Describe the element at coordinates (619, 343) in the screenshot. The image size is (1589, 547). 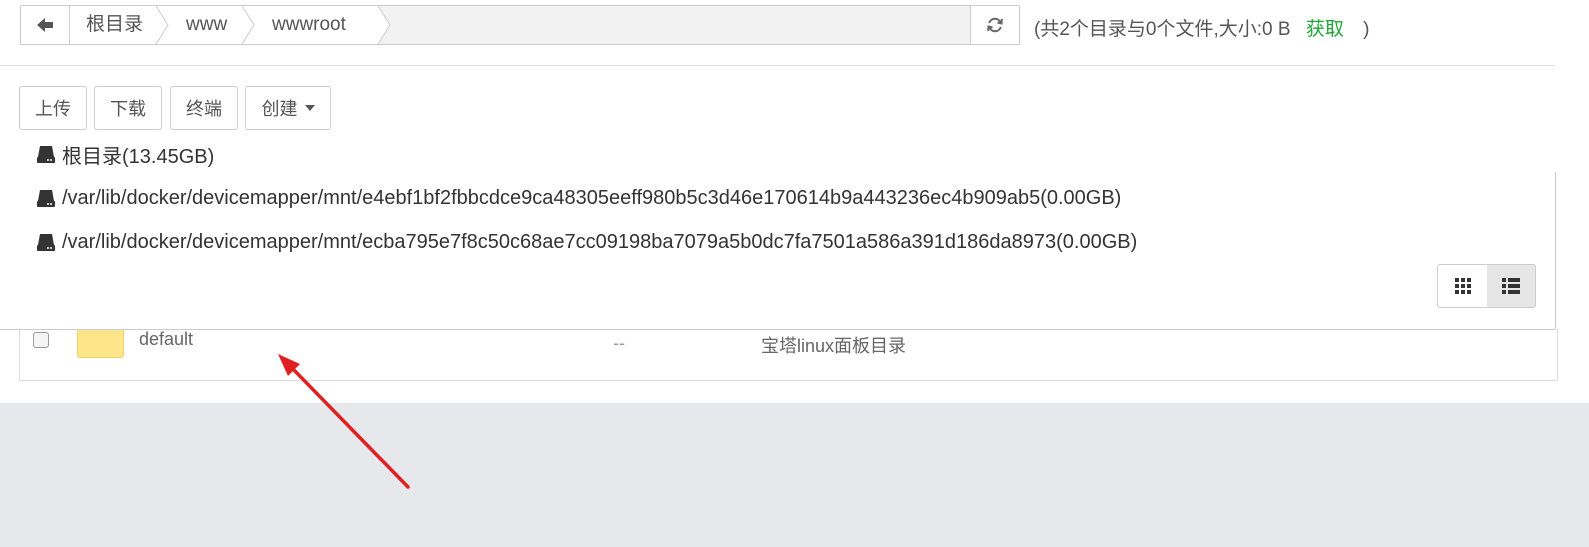
I see `file-size: --` at that location.